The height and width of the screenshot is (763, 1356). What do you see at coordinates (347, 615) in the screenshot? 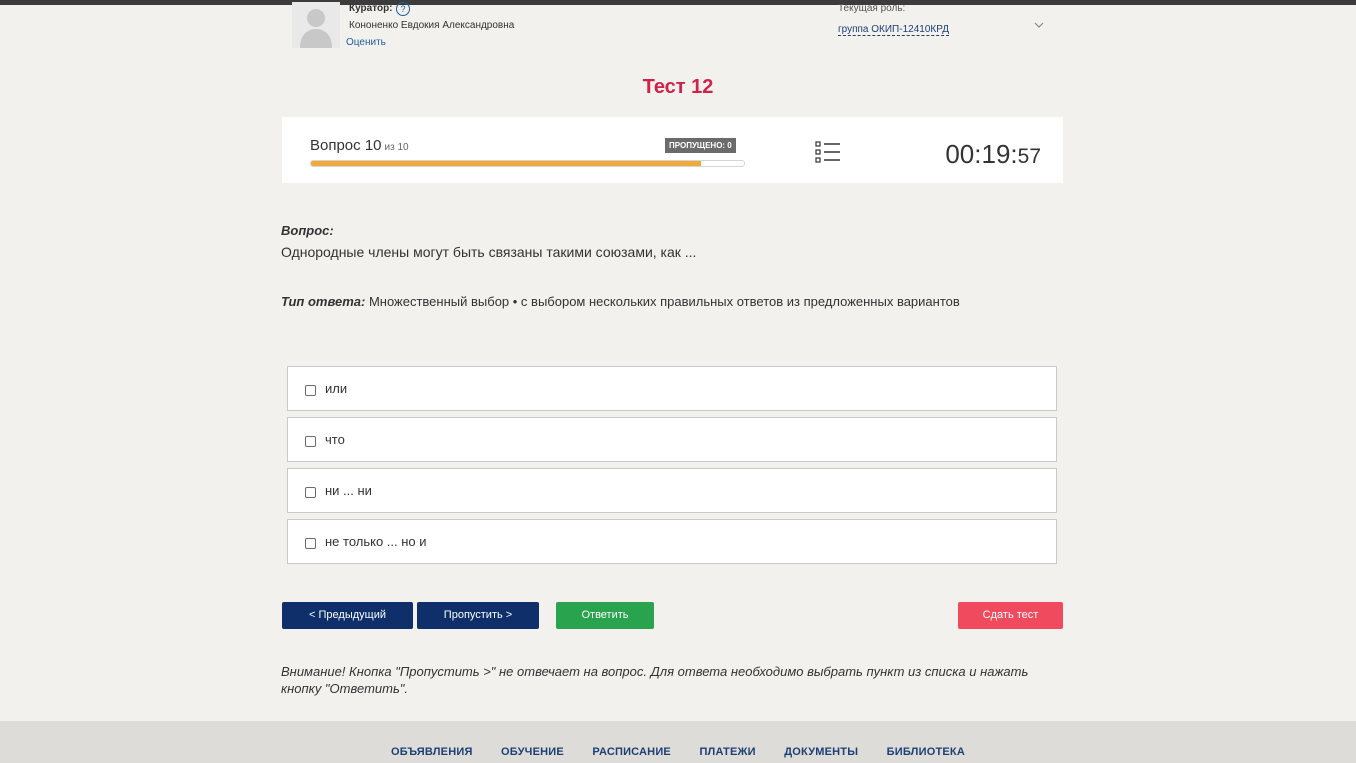
I see `previous-button: < Предыдущий` at bounding box center [347, 615].